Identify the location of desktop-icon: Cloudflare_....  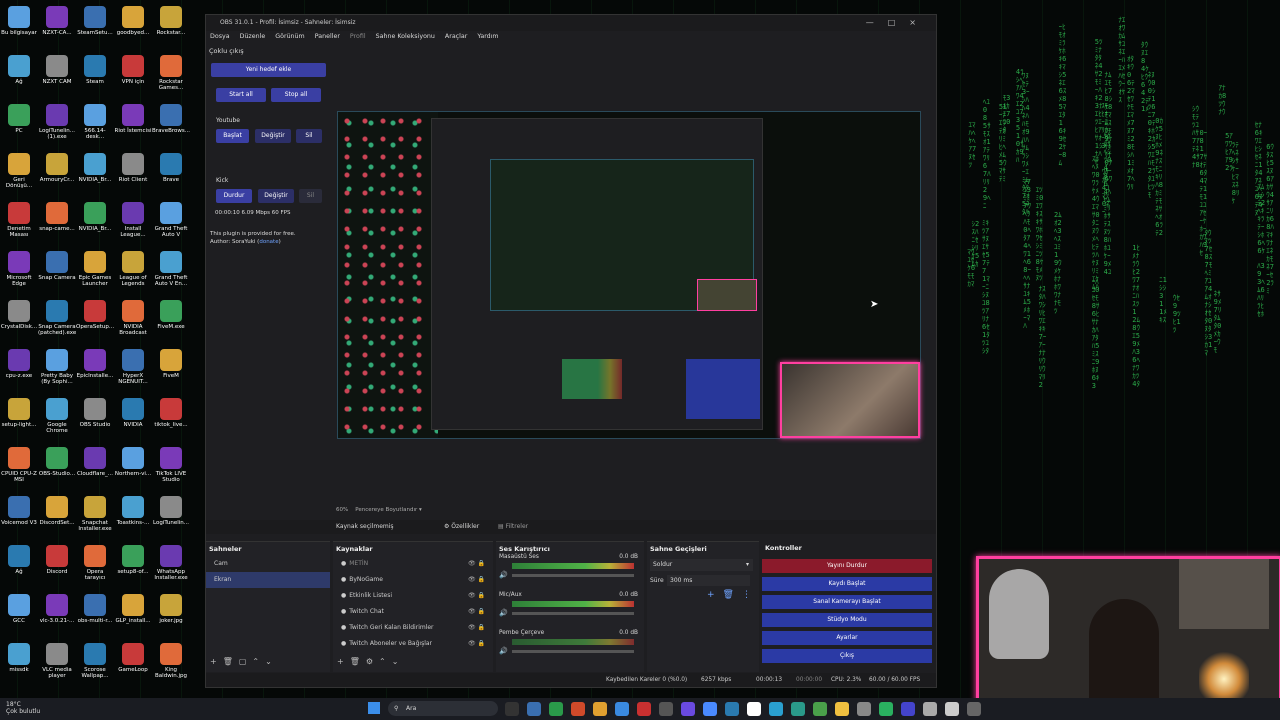
(95, 462).